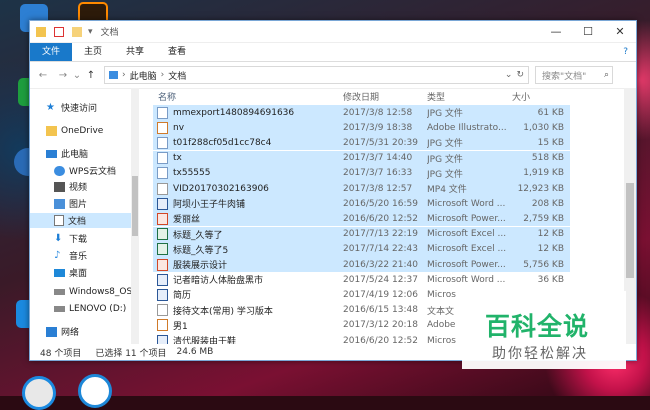  Describe the element at coordinates (543, 127) in the screenshot. I see `file-size: 1,030 KB` at that location.